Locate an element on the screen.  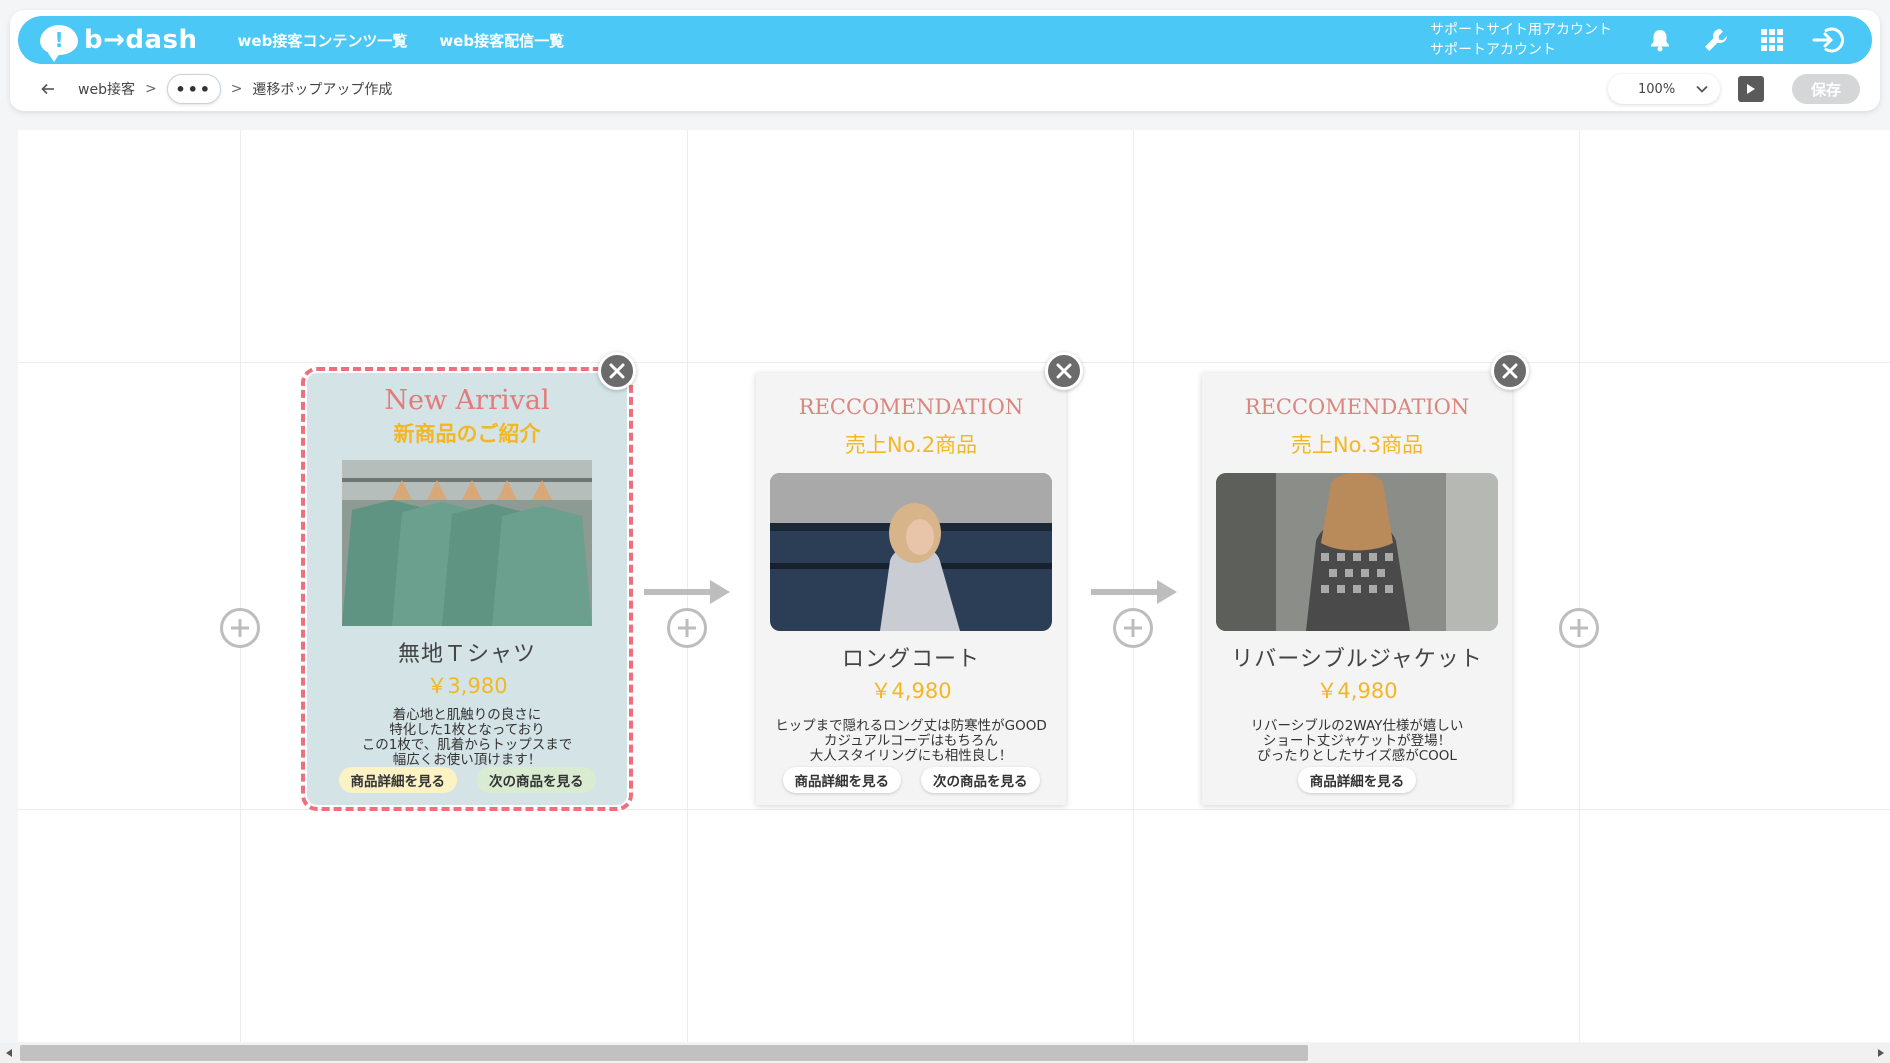
card-button-row: 商品詳細を見る is located at coordinates (1357, 780).